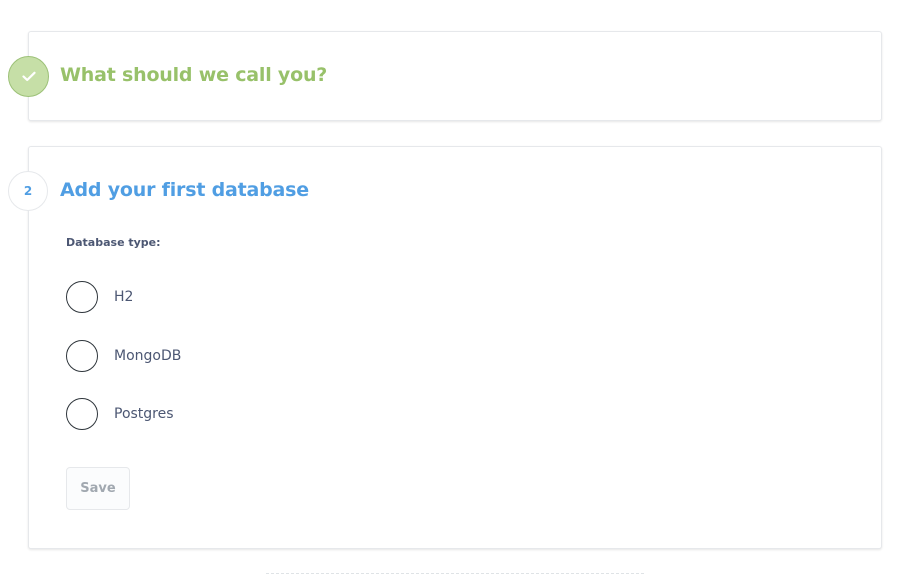  Describe the element at coordinates (455, 573) in the screenshot. I see `divider` at that location.